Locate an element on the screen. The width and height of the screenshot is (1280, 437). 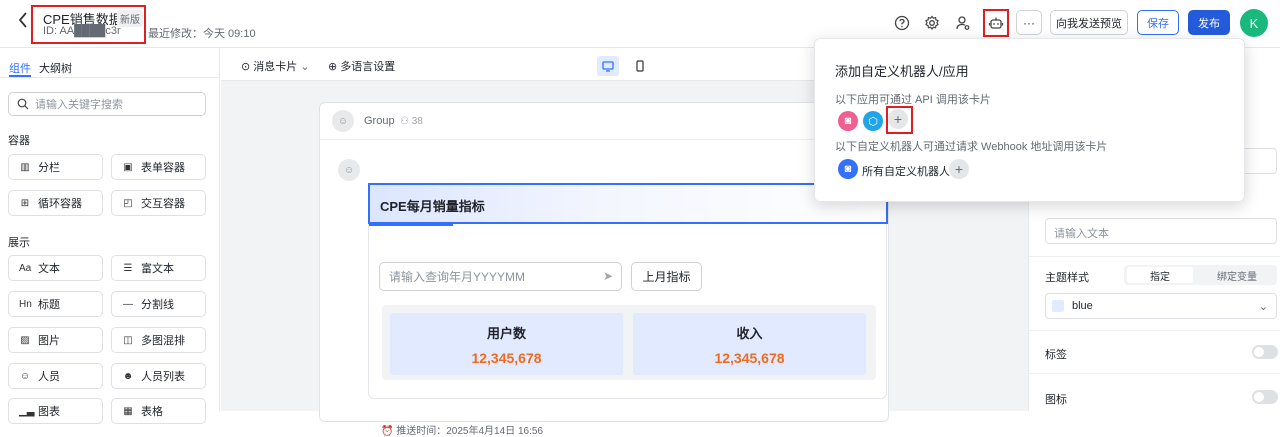
comp-person: ☺ 人员 is located at coordinates (55, 376).